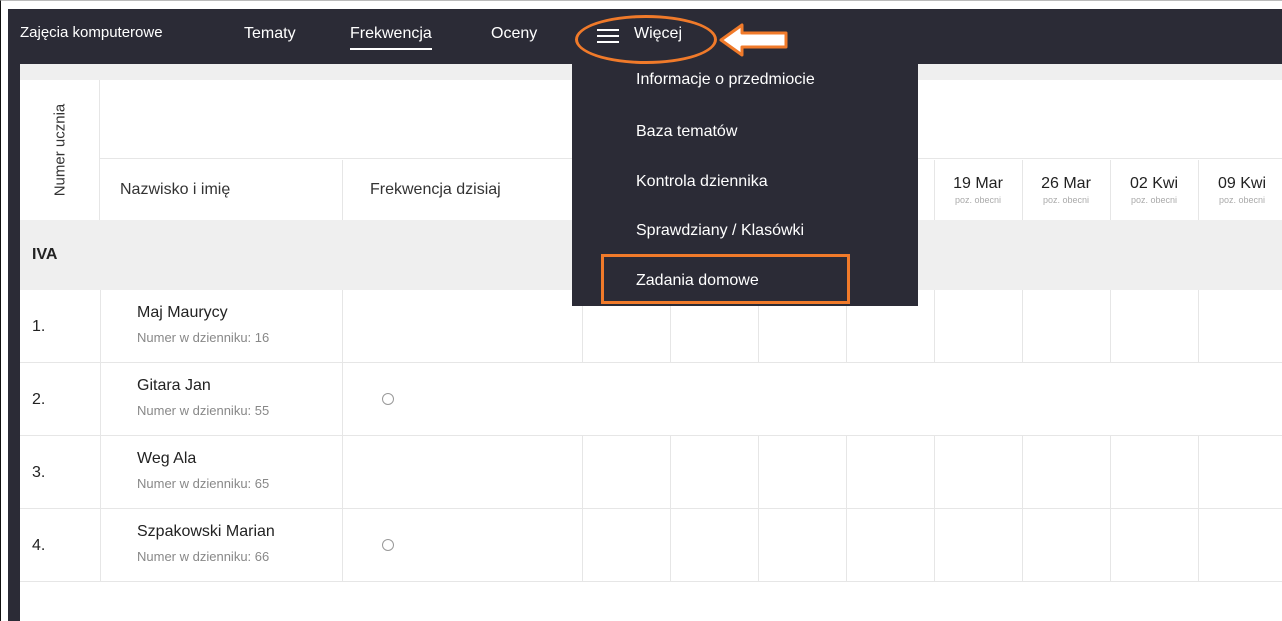  I want to click on student-name: Gitara Jan, so click(174, 386).